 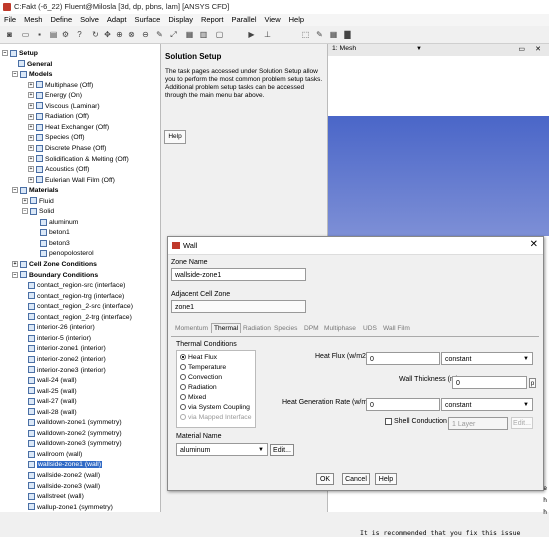 What do you see at coordinates (9, 34) in the screenshot?
I see `camera-icon: ◙` at bounding box center [9, 34].